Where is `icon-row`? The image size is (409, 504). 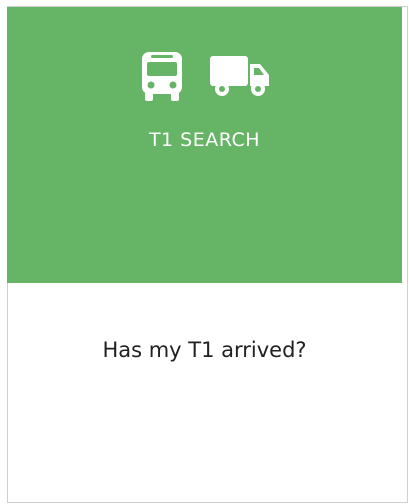
icon-row is located at coordinates (204, 77).